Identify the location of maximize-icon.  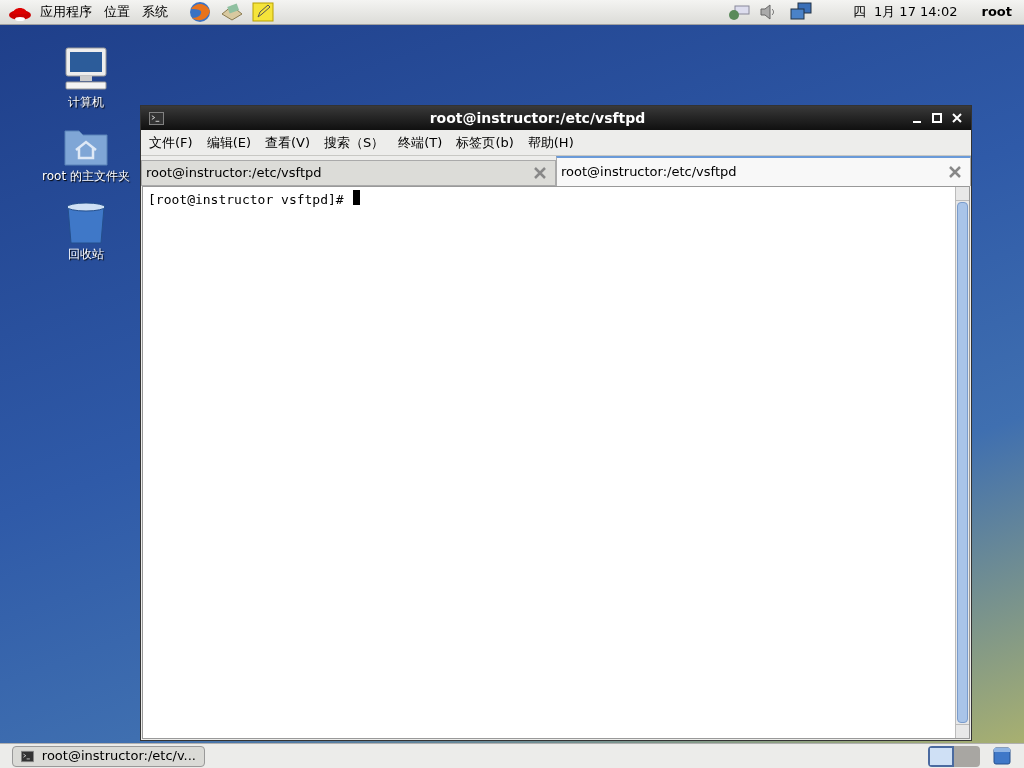
(937, 118).